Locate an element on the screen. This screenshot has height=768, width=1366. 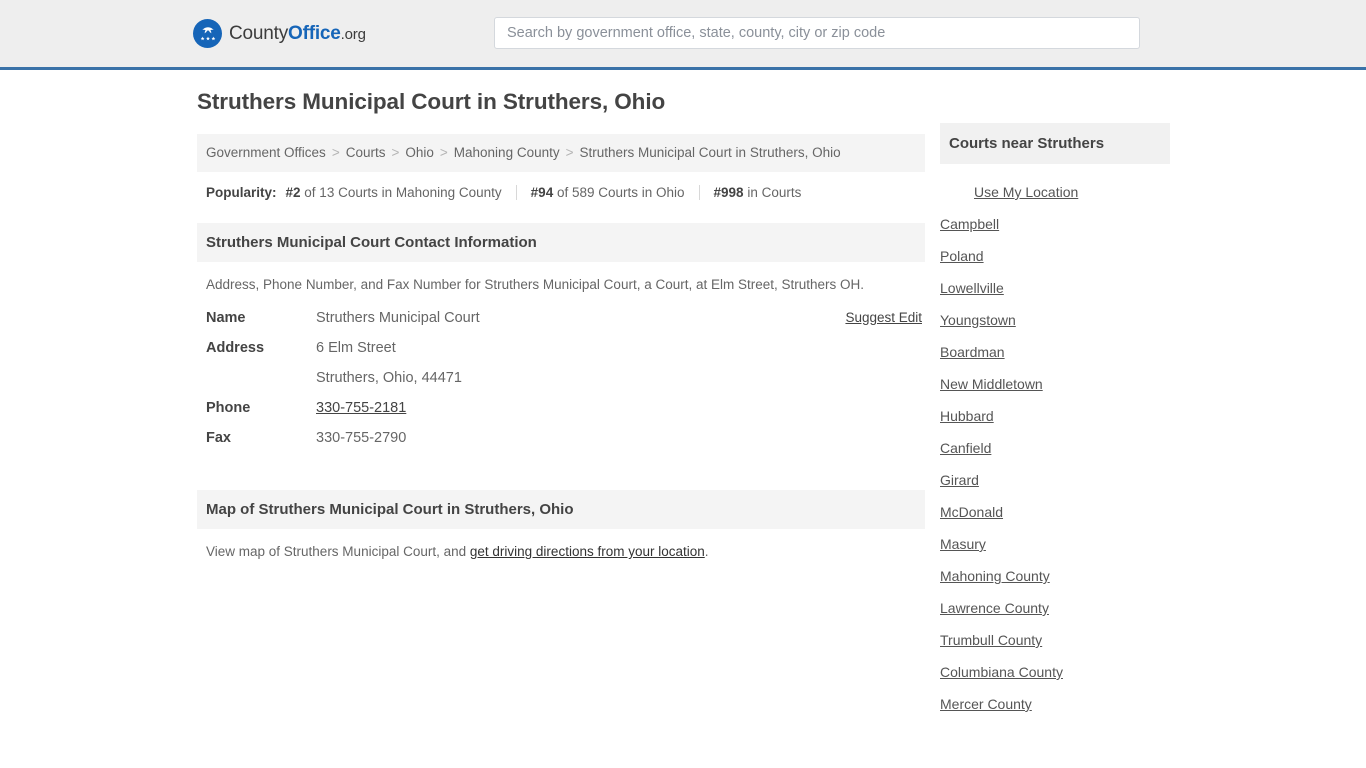
list-item: Canfield is located at coordinates (1055, 448).